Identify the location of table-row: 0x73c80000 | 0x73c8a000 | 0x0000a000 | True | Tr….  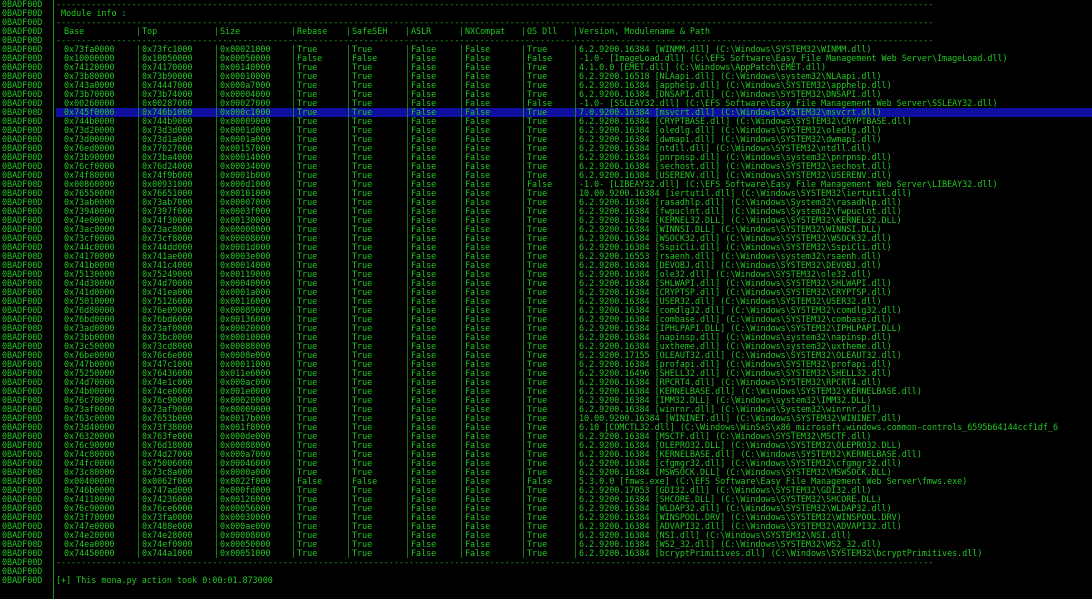
(574, 472).